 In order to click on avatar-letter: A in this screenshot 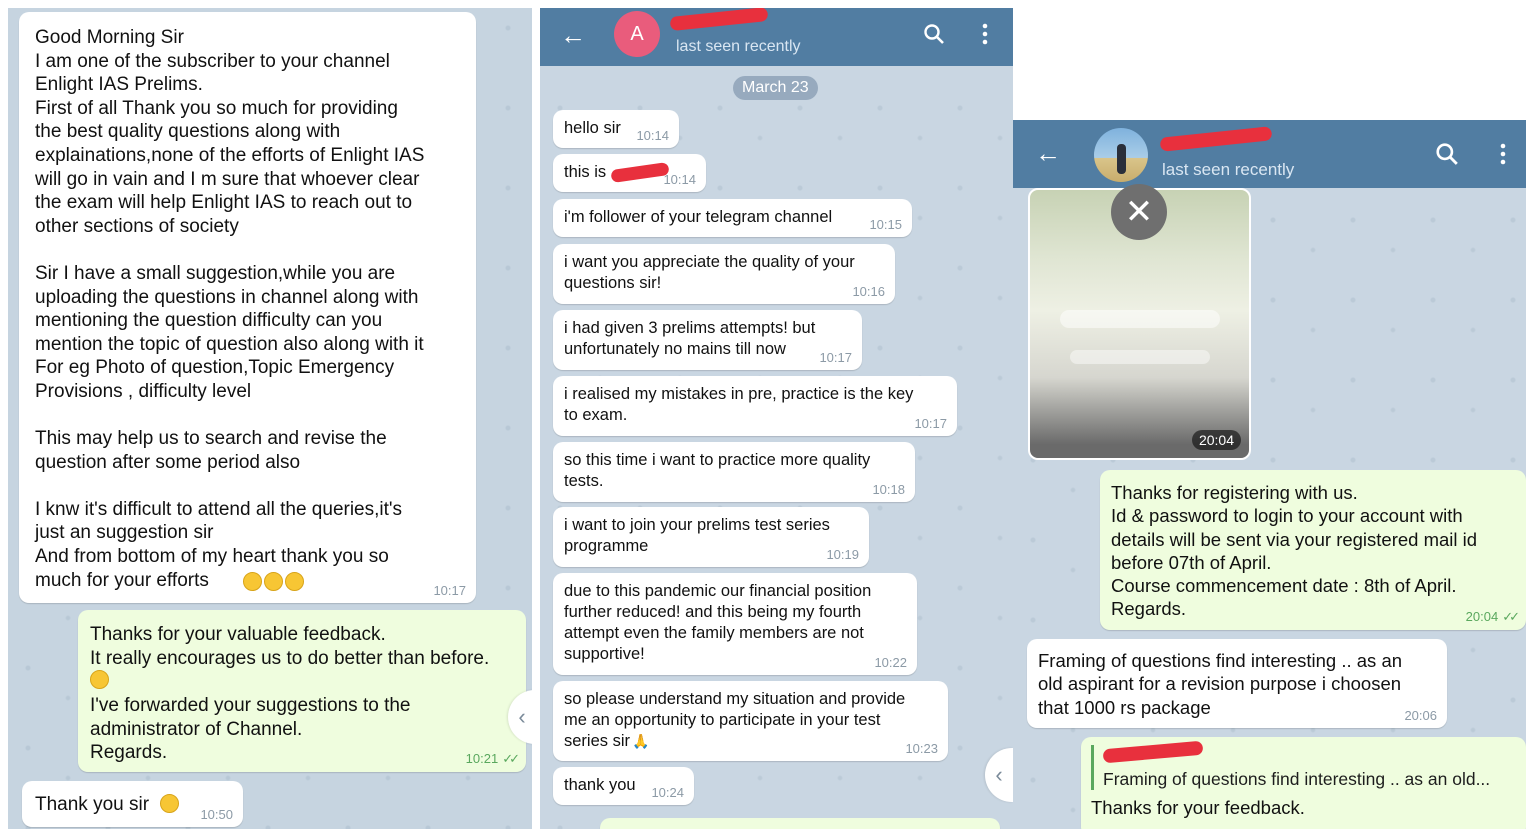, I will do `click(637, 33)`.